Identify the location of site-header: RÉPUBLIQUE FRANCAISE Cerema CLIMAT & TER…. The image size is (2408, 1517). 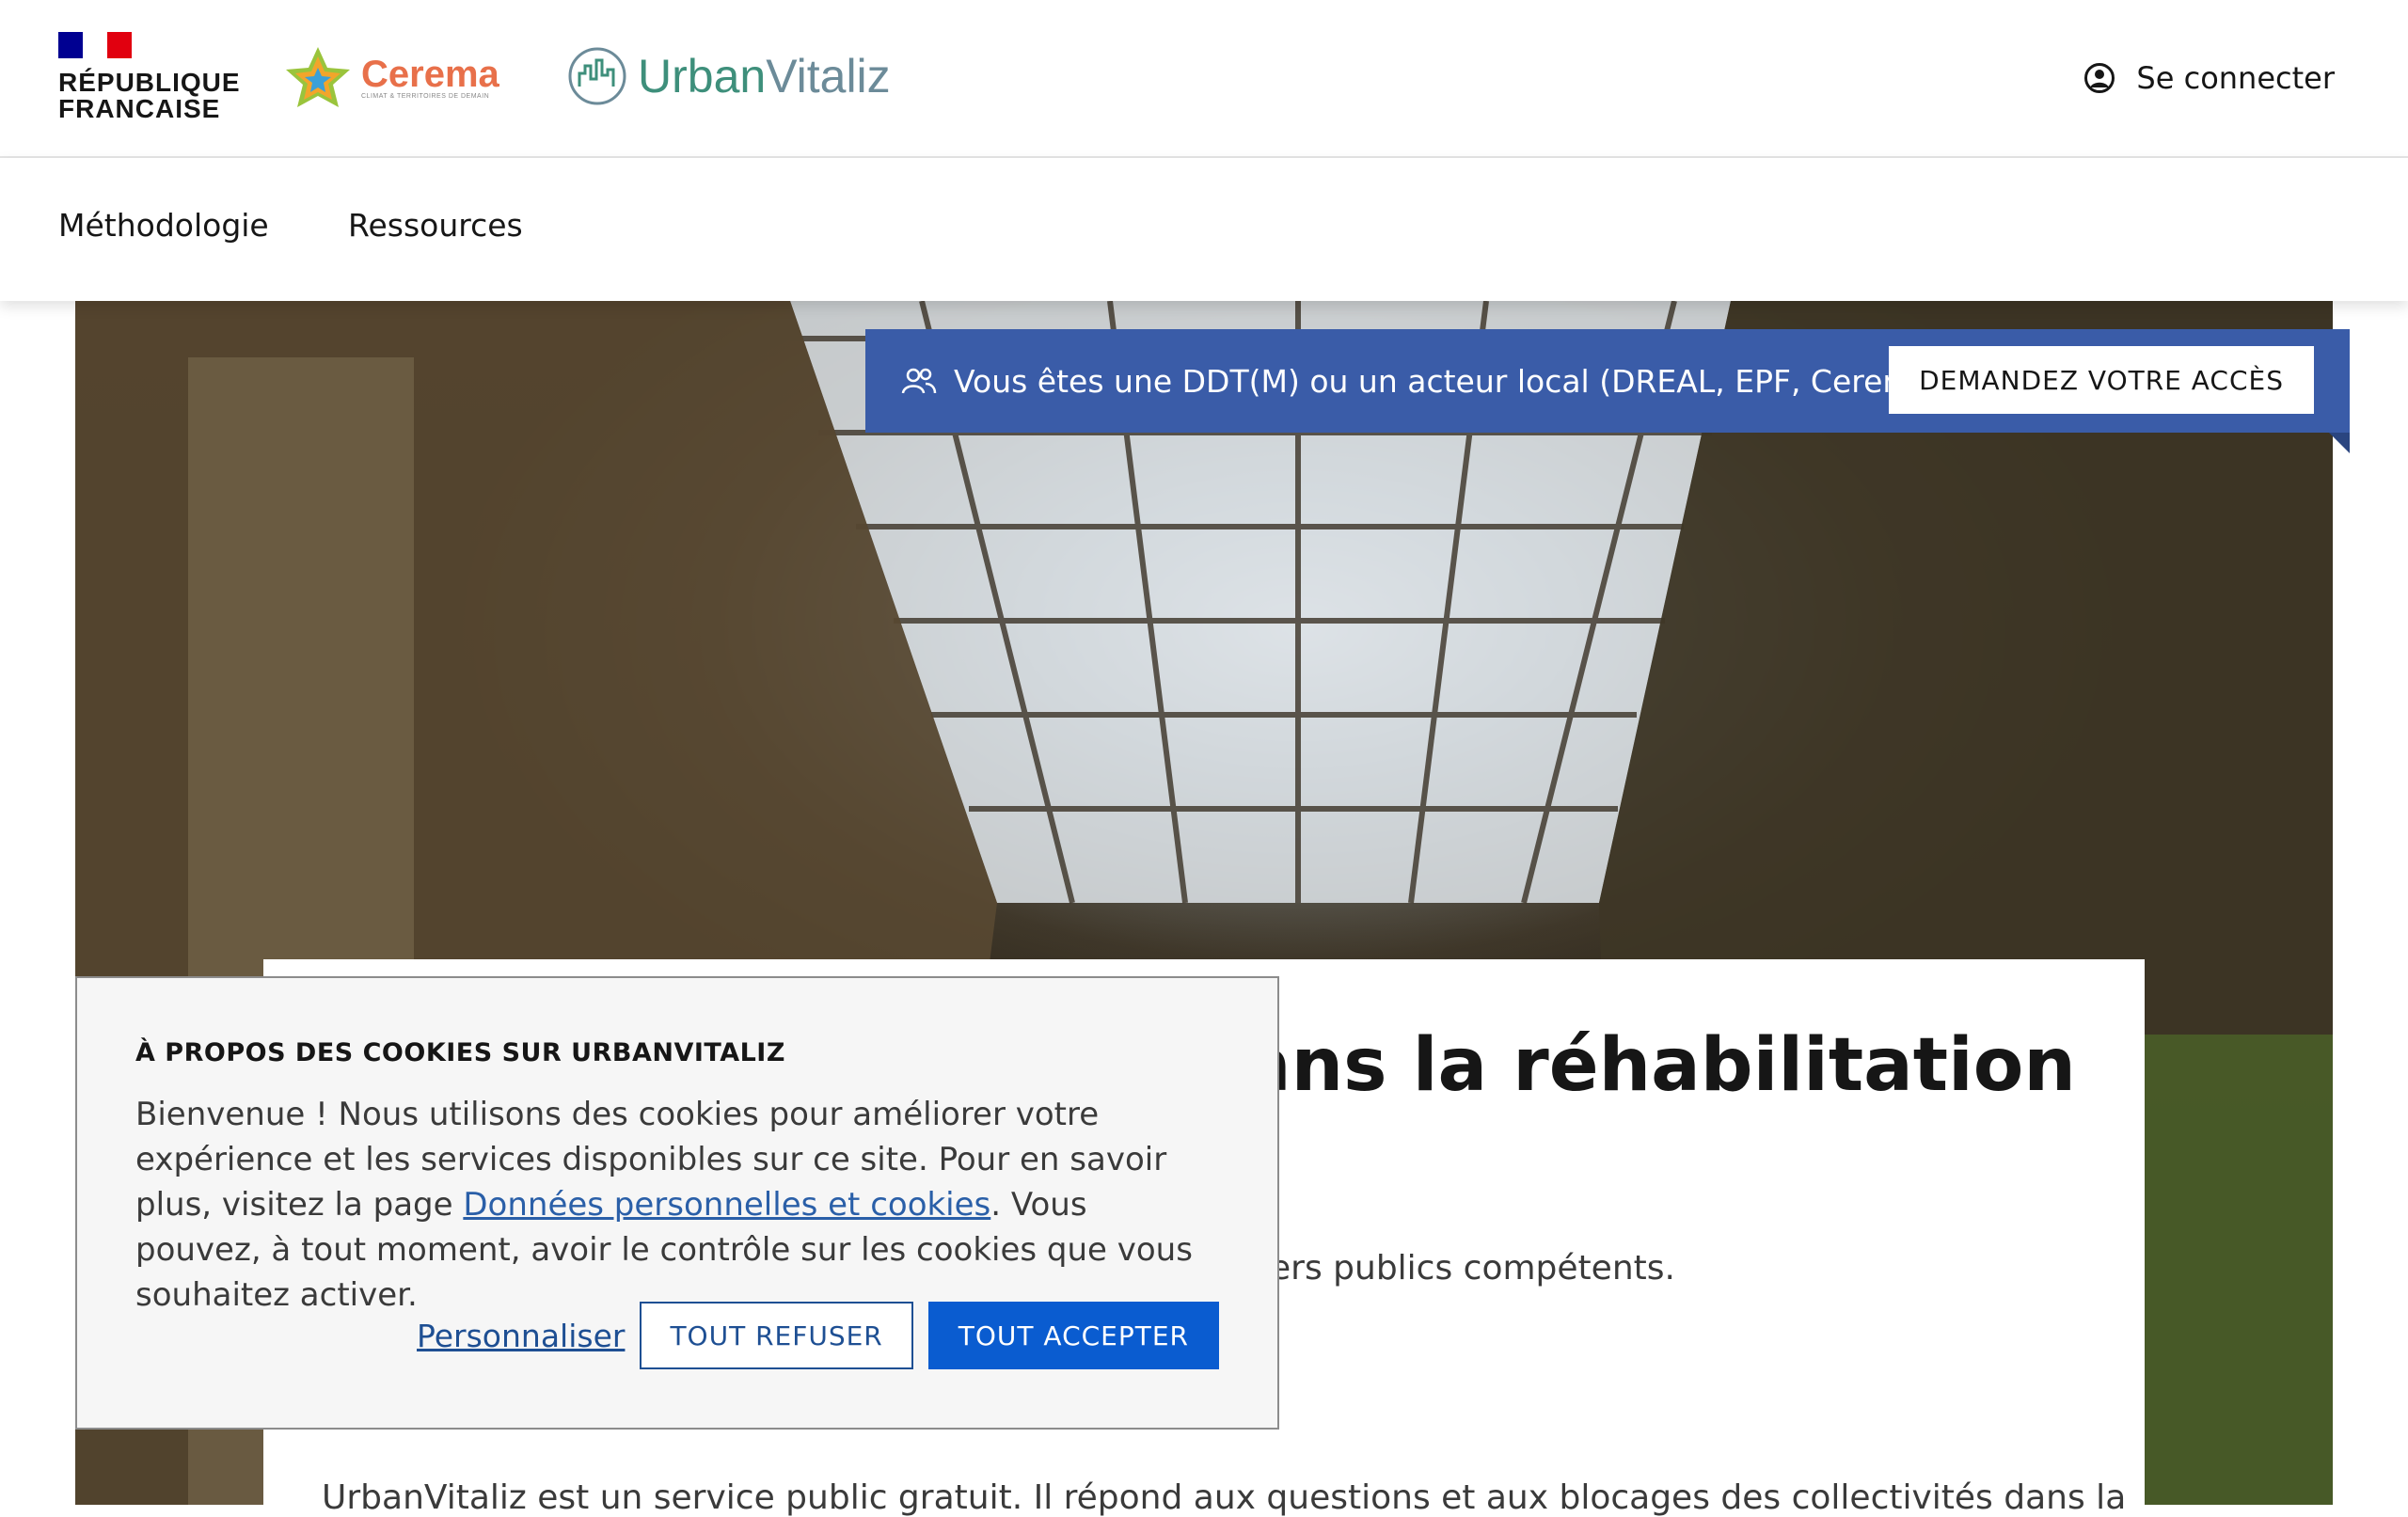
(1204, 79).